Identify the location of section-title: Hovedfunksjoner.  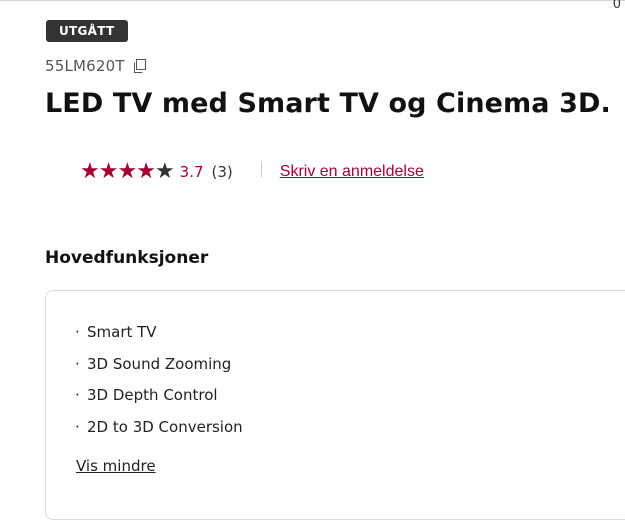
(127, 258).